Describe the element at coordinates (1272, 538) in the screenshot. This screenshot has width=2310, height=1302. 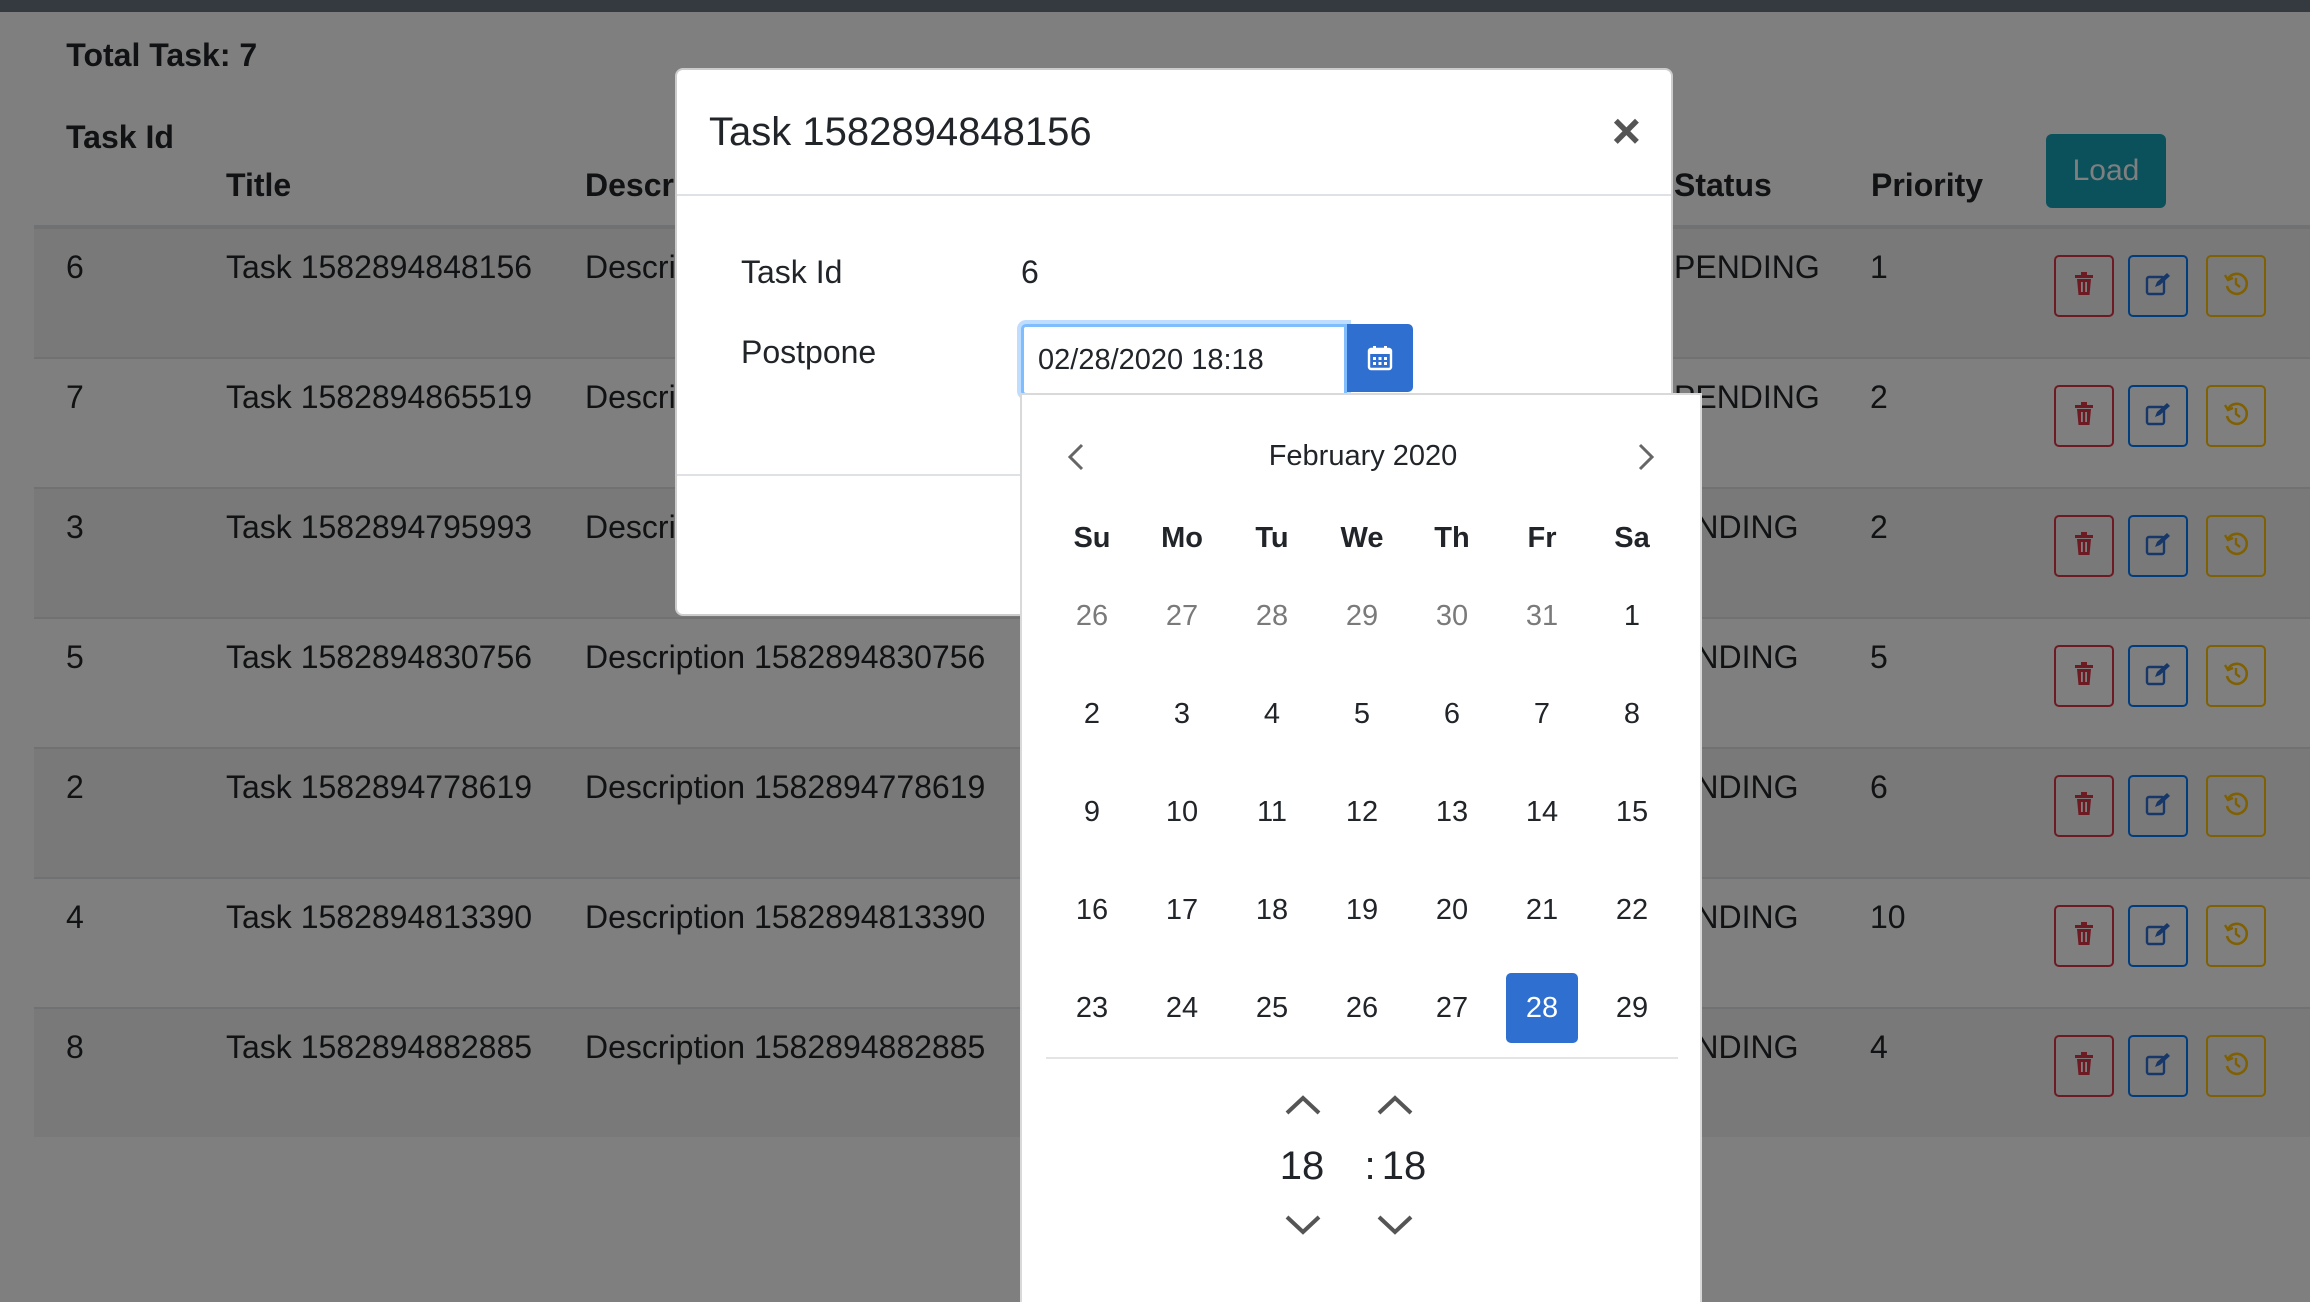
I see `weekday-label: Tu` at that location.